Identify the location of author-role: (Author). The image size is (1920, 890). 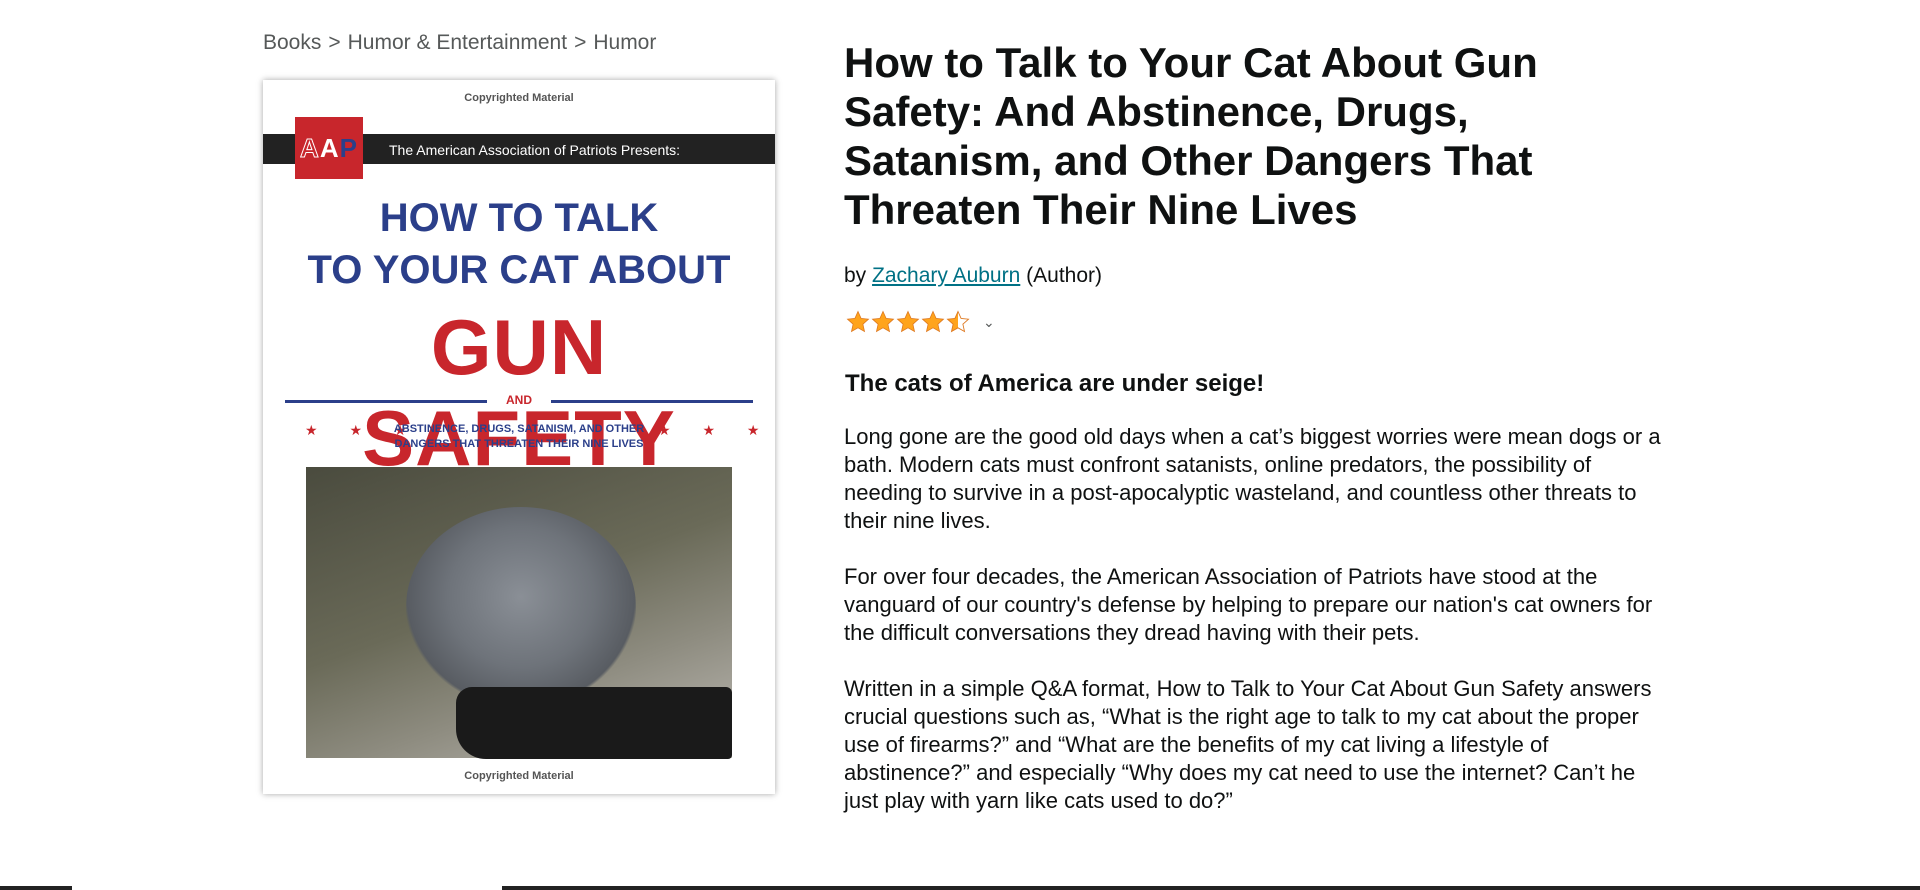
(1064, 275).